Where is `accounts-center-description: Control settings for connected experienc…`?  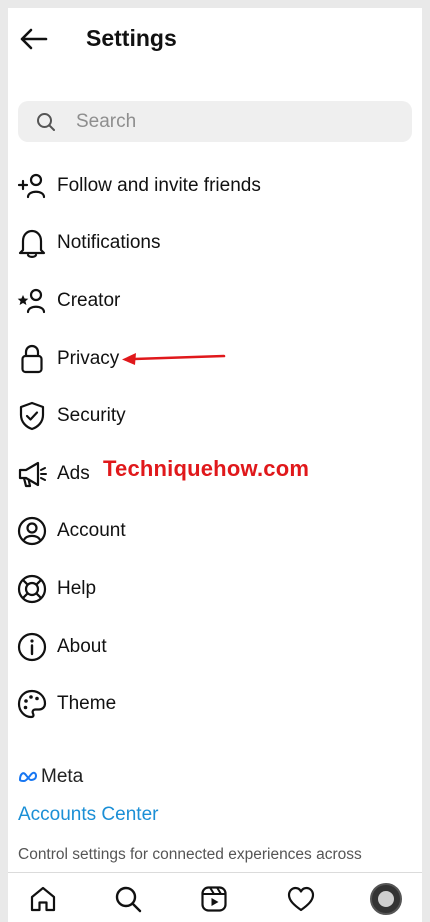
accounts-center-description: Control settings for connected experienc… is located at coordinates (190, 854).